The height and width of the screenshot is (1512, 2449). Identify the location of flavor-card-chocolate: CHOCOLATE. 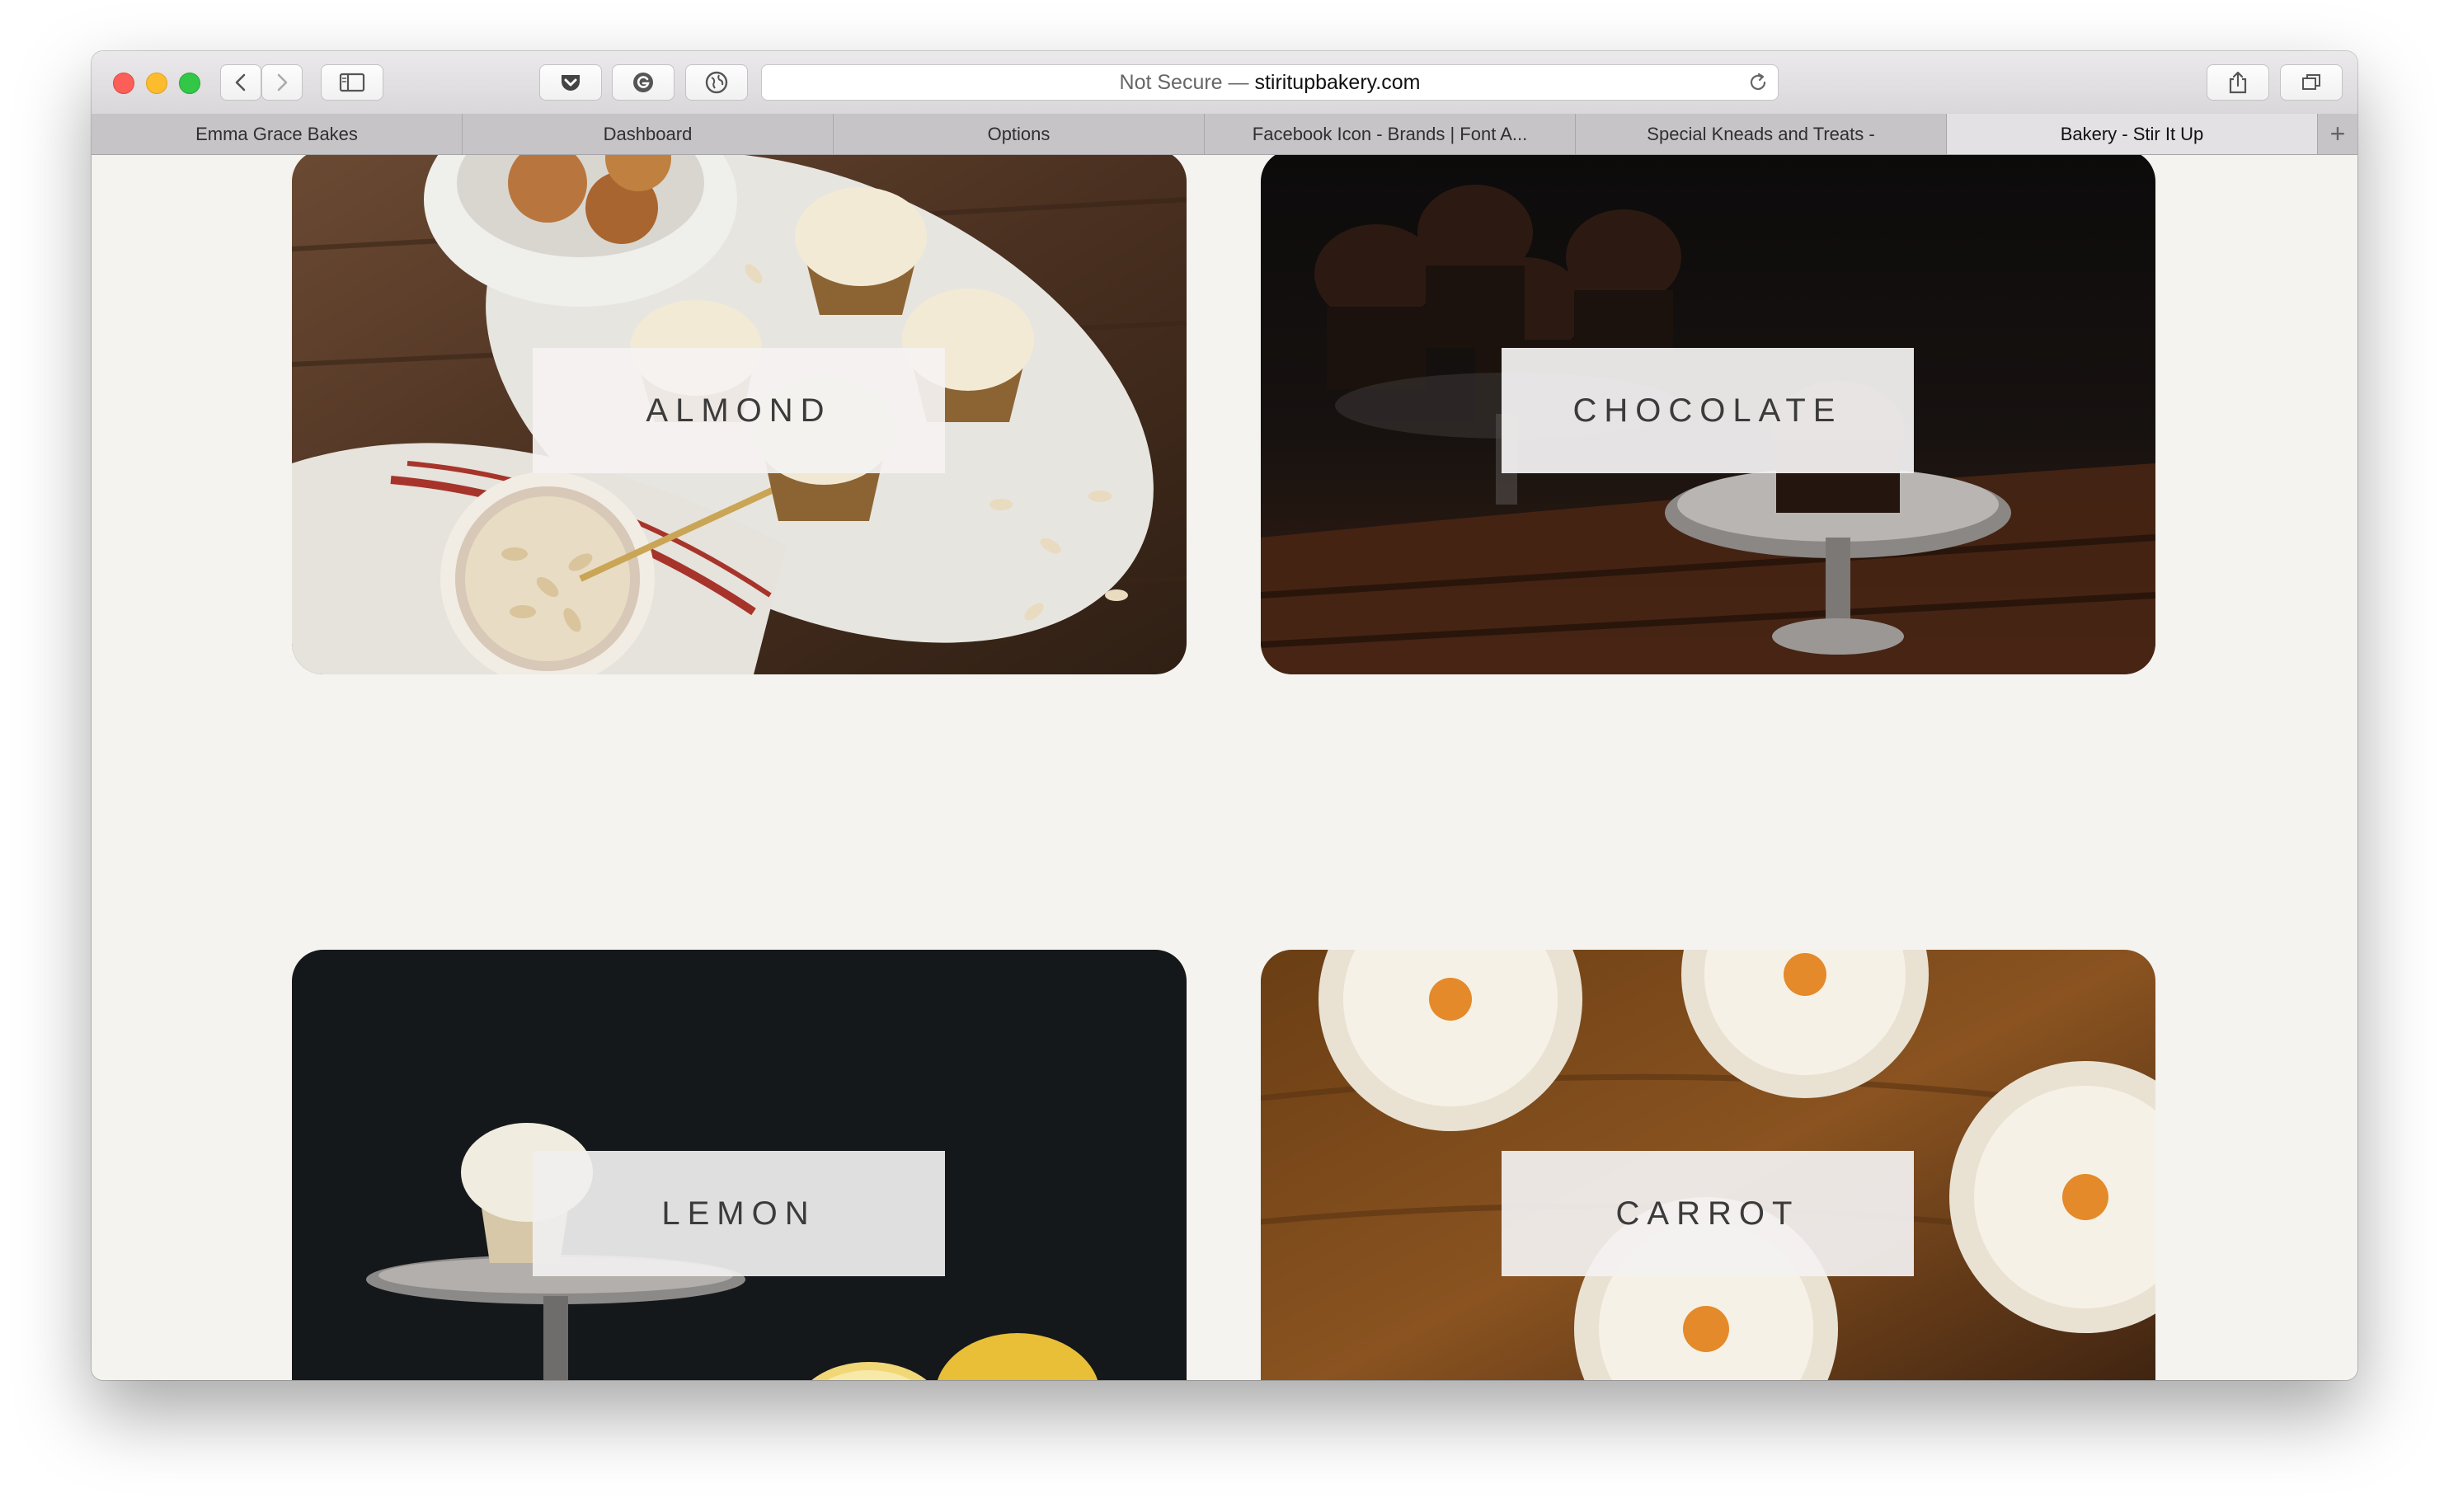
(1708, 414).